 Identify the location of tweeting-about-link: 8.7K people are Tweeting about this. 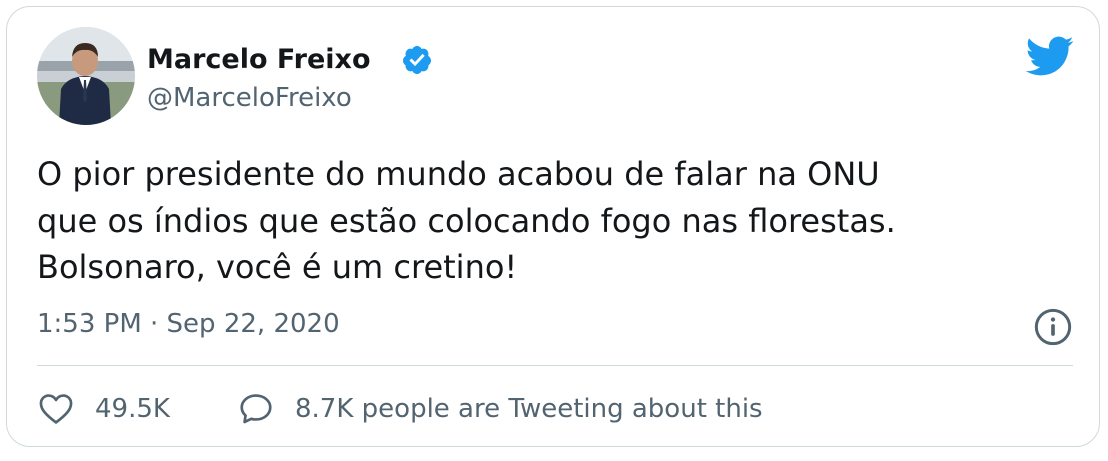
(500, 409).